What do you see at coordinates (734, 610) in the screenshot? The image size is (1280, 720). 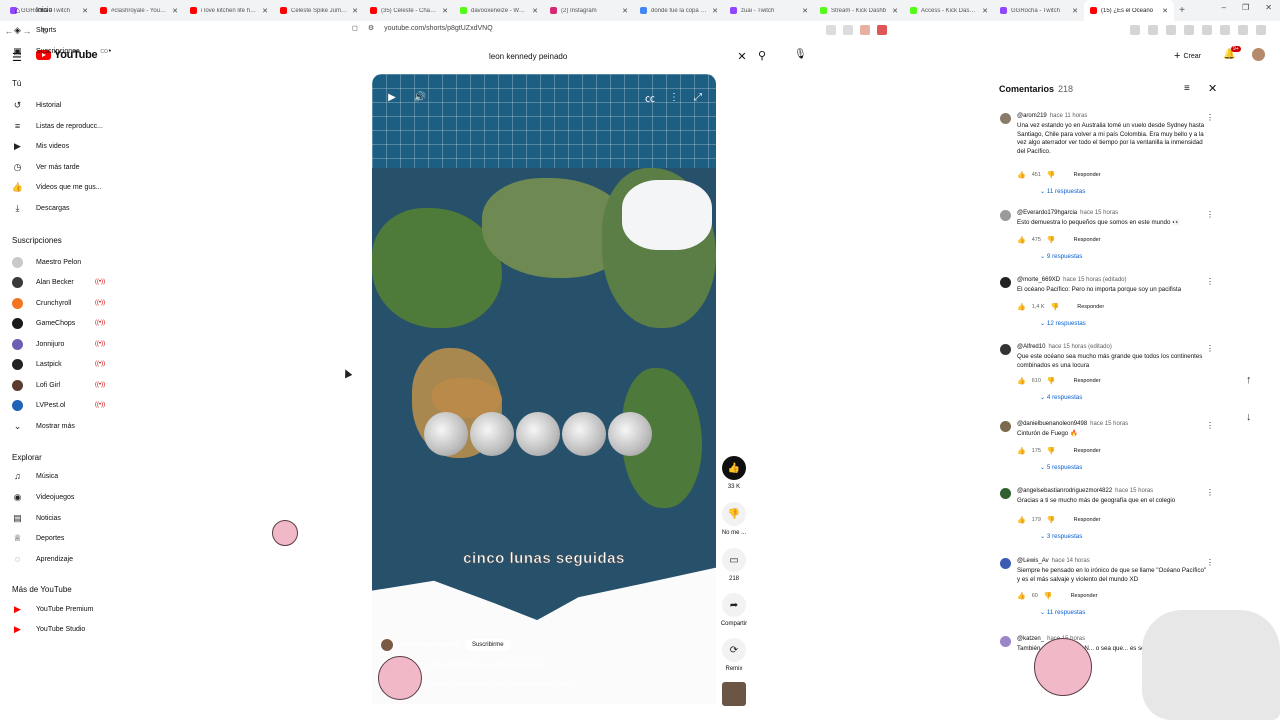 I see `share-button: ➦ Compartir` at bounding box center [734, 610].